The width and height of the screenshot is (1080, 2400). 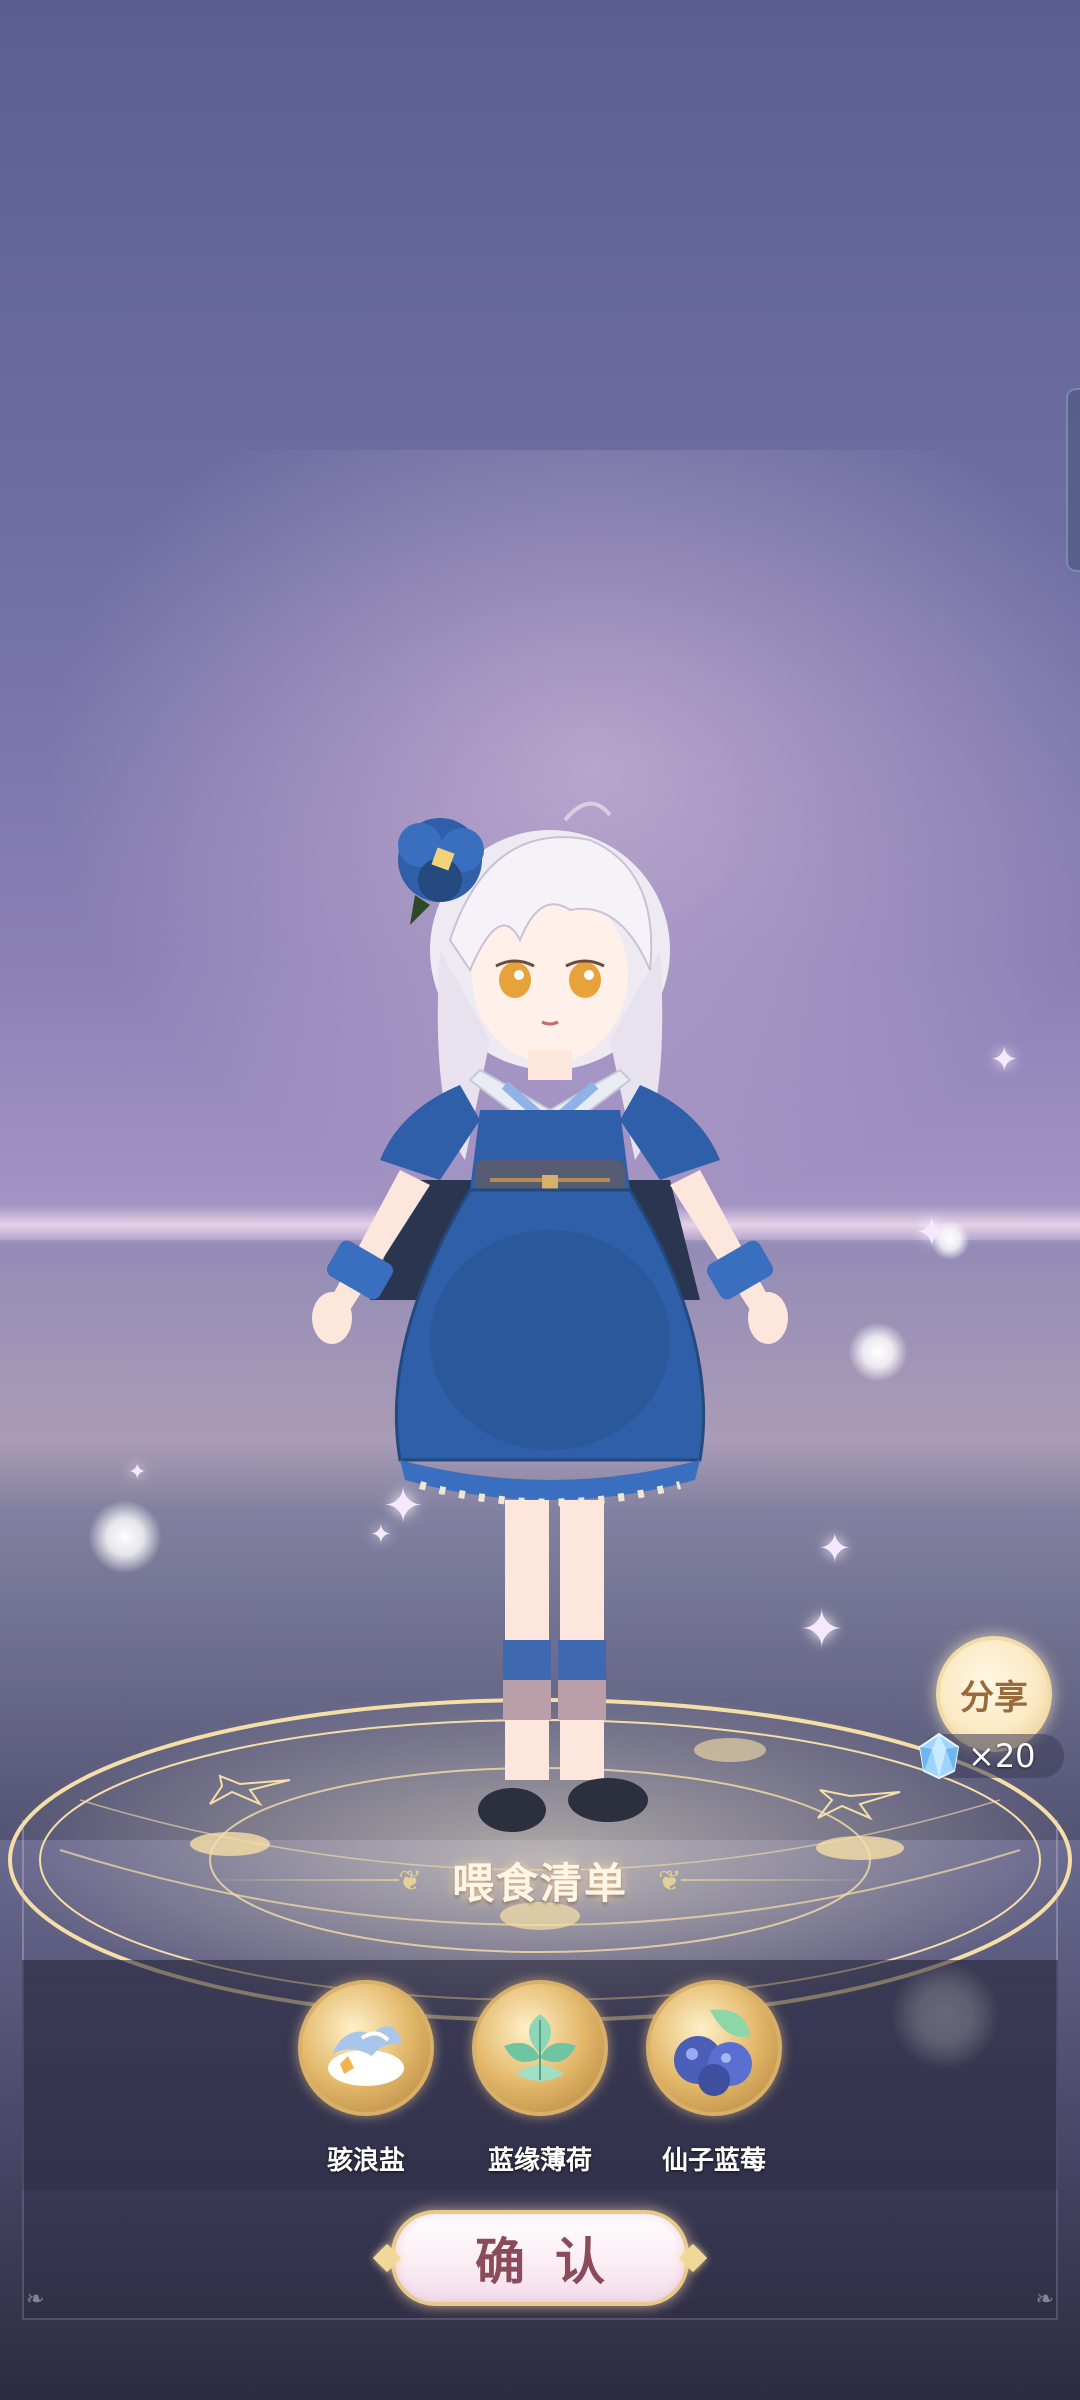 What do you see at coordinates (298, 1880) in the screenshot?
I see `title-divider-left` at bounding box center [298, 1880].